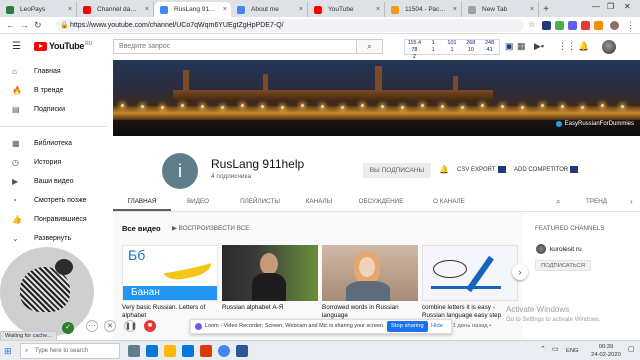 The height and width of the screenshot is (360, 640). I want to click on subscribed-button: ВЫ ПОДПИСАНЫ, so click(397, 170).